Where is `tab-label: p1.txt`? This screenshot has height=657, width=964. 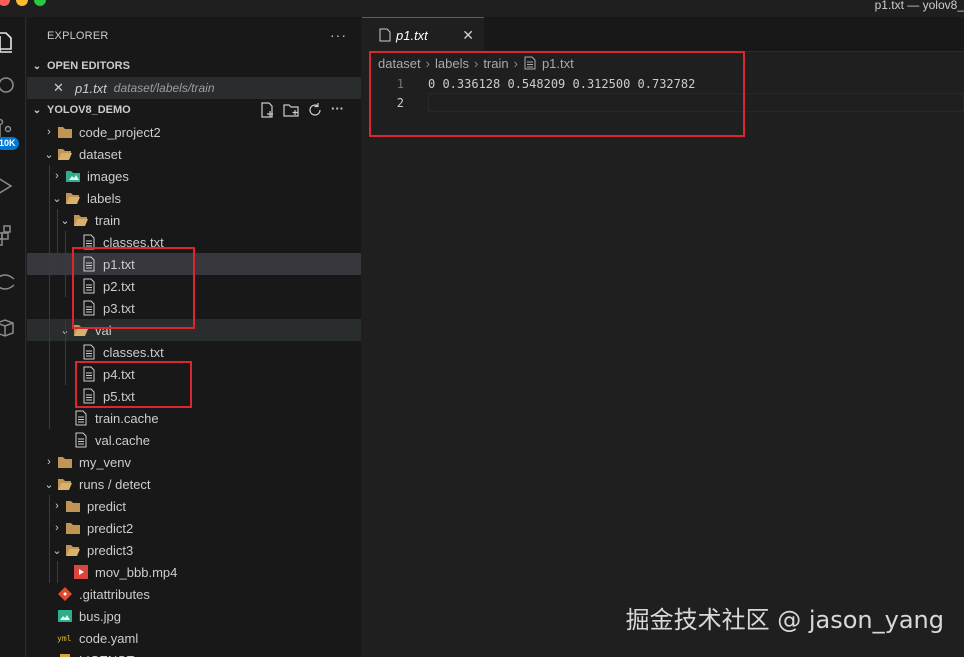
tab-label: p1.txt is located at coordinates (412, 35).